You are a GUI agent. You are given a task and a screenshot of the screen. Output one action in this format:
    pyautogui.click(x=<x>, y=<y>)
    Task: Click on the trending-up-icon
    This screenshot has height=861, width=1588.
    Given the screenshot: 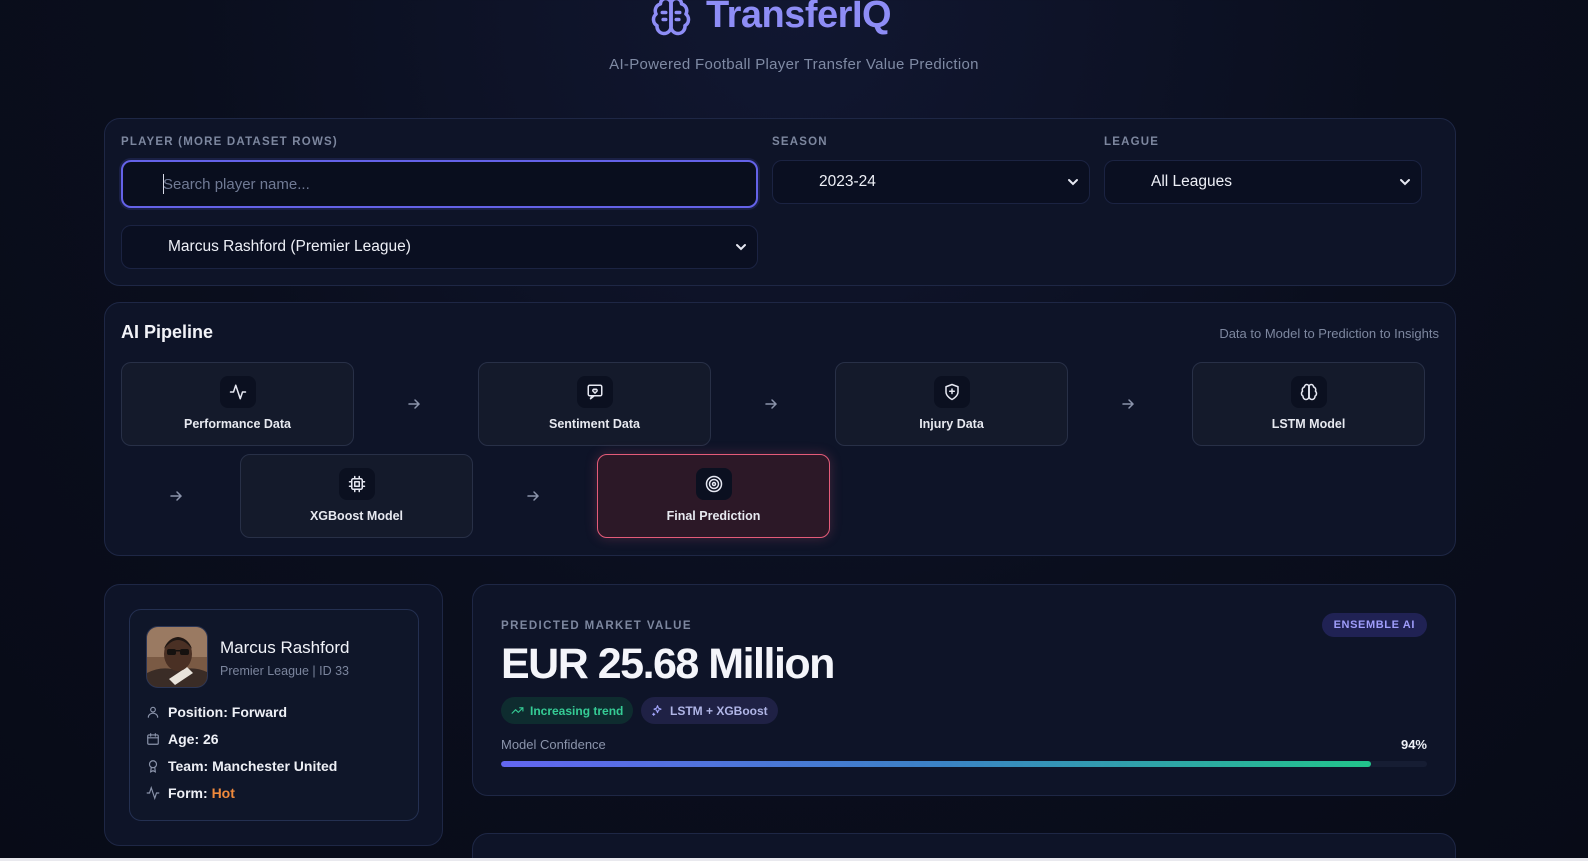 What is the action you would take?
    pyautogui.click(x=517, y=710)
    